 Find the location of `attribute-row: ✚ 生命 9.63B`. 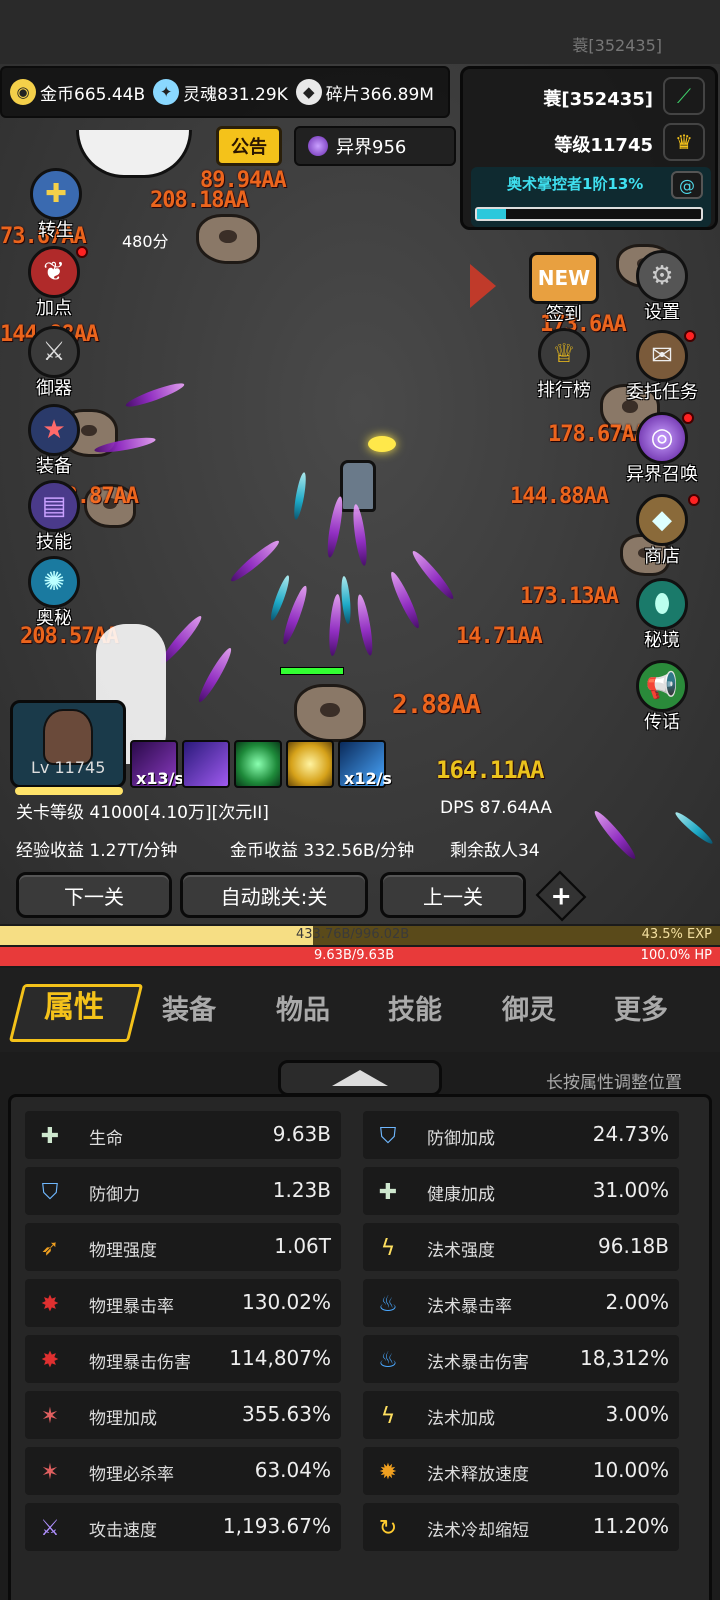

attribute-row: ✚ 生命 9.63B is located at coordinates (183, 1135).